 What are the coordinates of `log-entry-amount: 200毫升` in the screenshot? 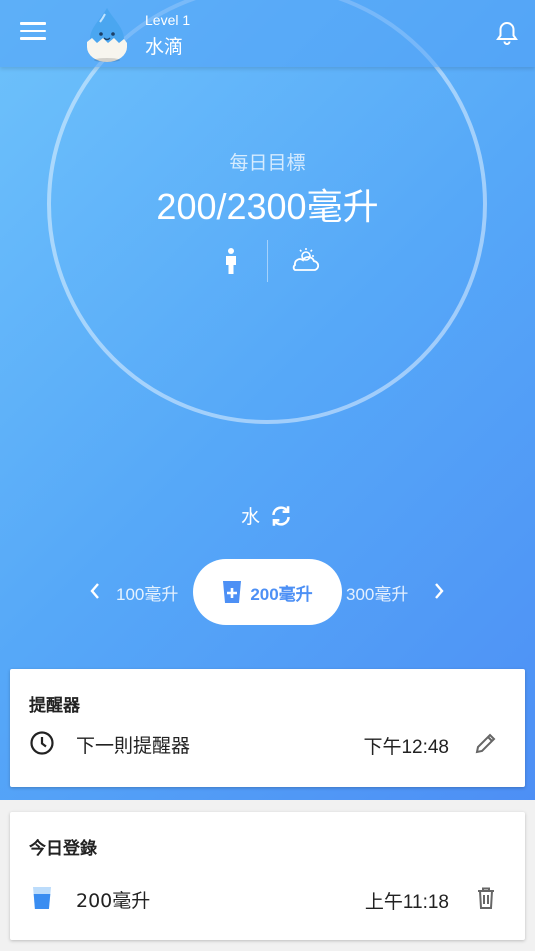 It's located at (113, 901).